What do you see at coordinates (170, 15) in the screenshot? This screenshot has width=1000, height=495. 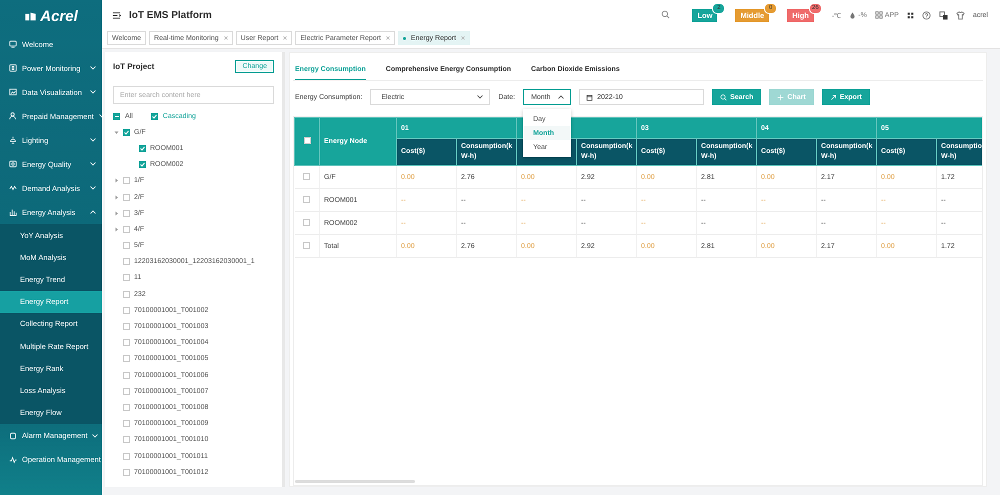 I see `app-title: IoT EMS Platform` at bounding box center [170, 15].